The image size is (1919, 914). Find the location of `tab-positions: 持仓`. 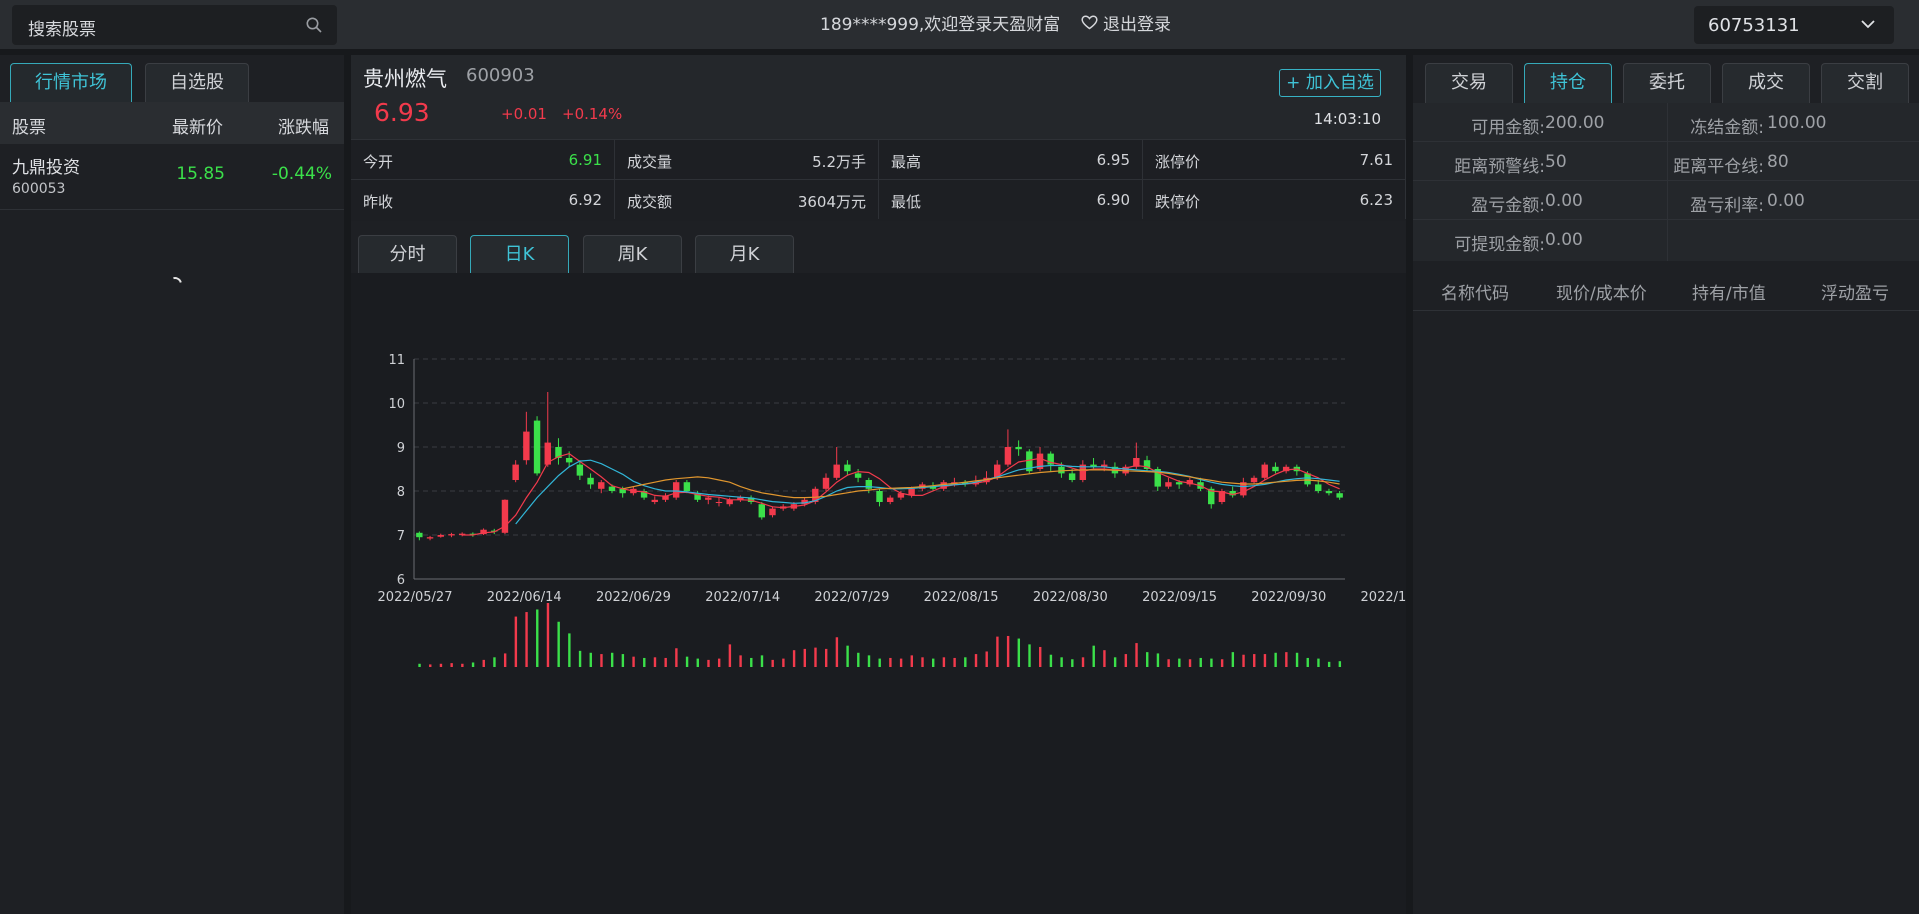

tab-positions: 持仓 is located at coordinates (1568, 83).